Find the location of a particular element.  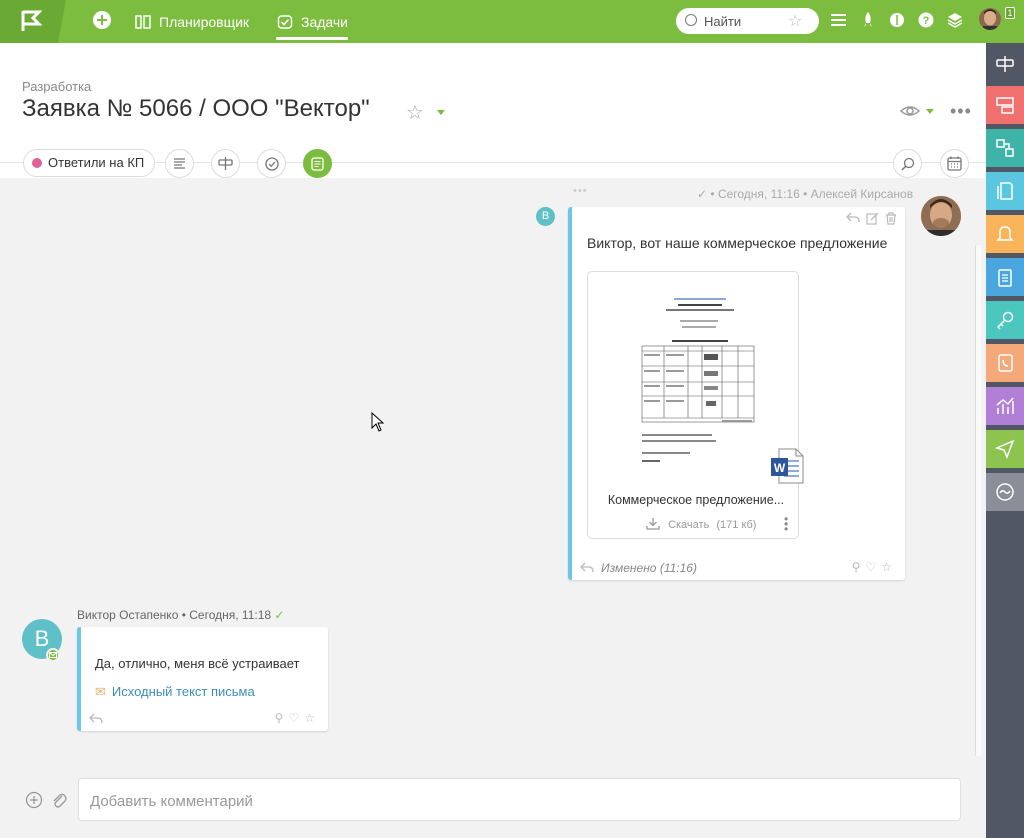

document-preview is located at coordinates (699, 388).